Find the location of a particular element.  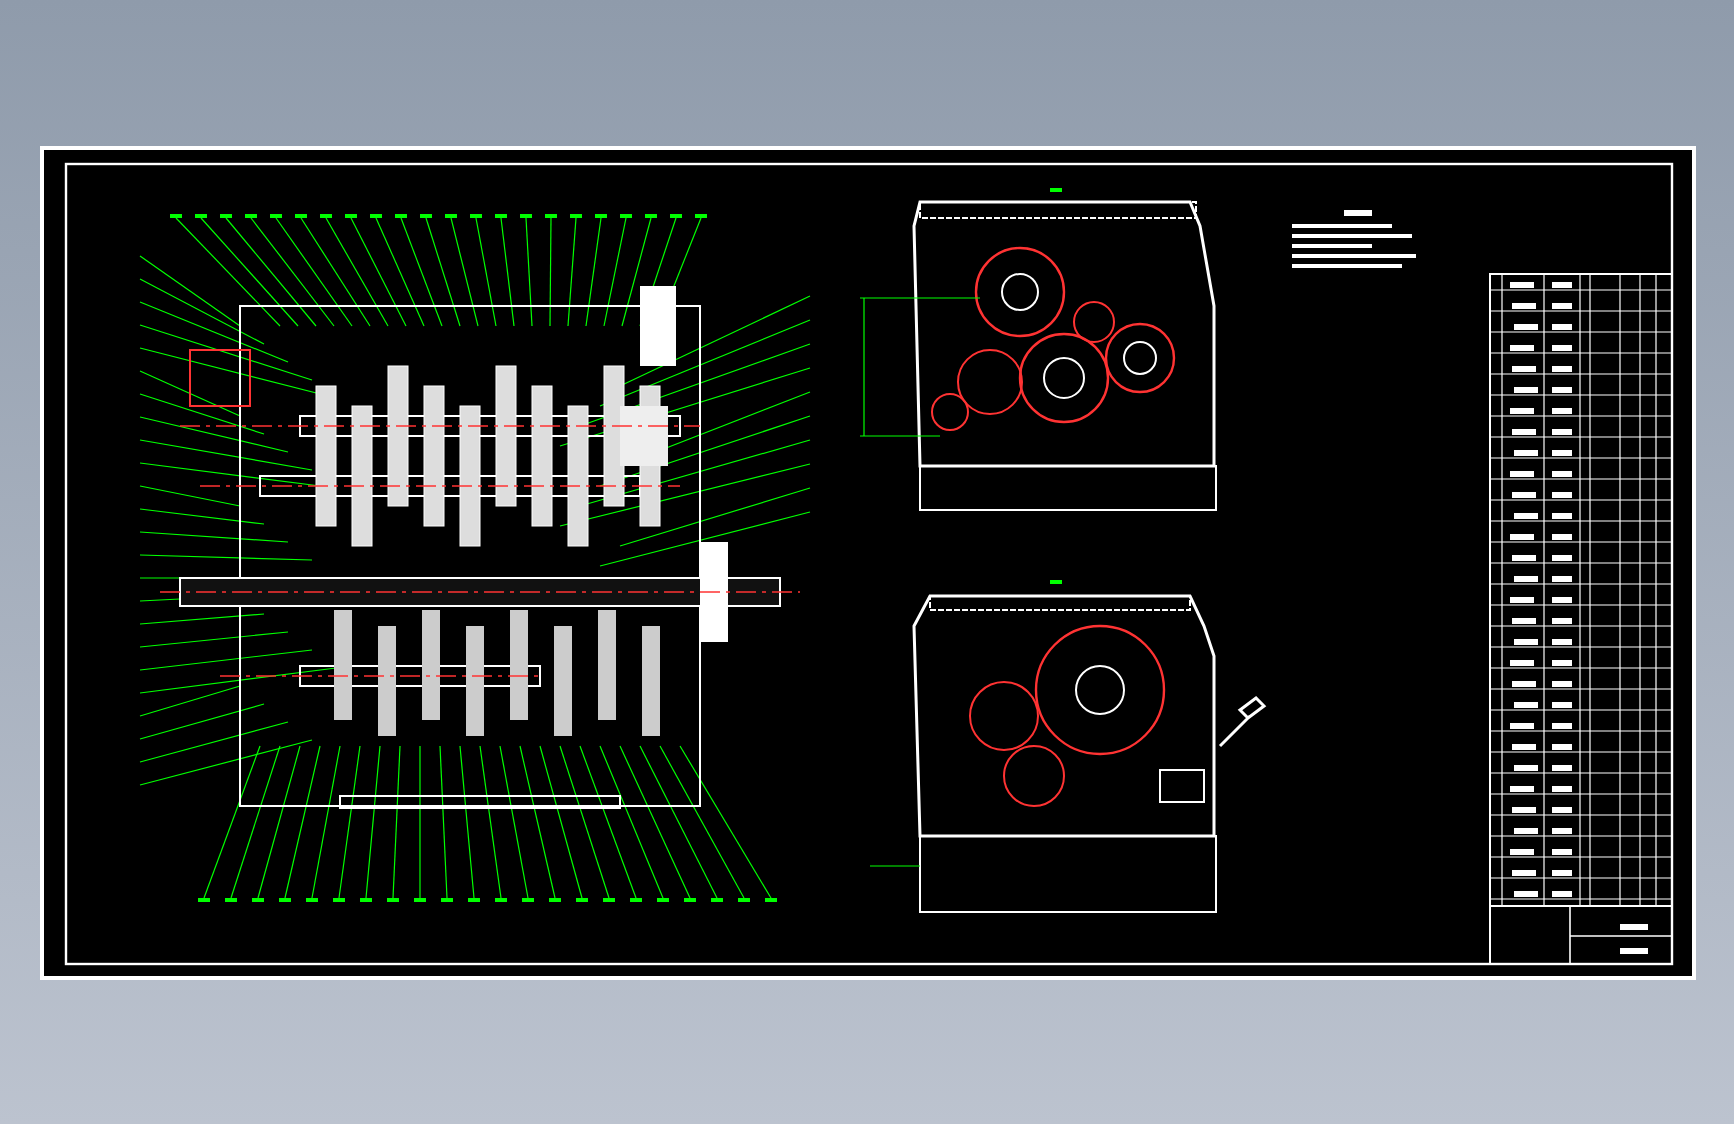

technical-notes-drawing is located at coordinates (1354, 239).